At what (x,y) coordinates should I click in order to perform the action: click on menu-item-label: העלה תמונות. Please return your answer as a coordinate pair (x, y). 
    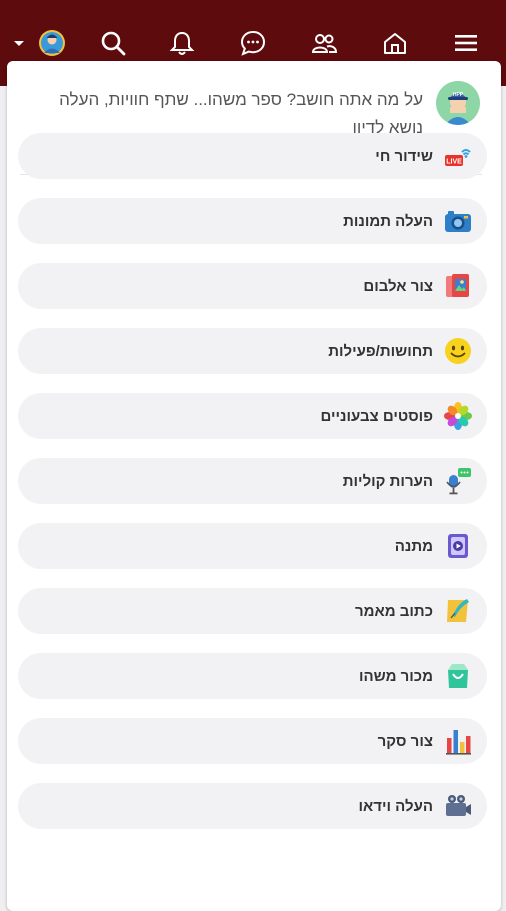
    Looking at the image, I should click on (388, 221).